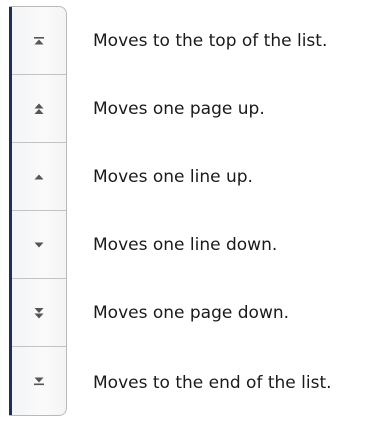  What do you see at coordinates (185, 245) in the screenshot?
I see `line-down-description: Moves one line down.` at bounding box center [185, 245].